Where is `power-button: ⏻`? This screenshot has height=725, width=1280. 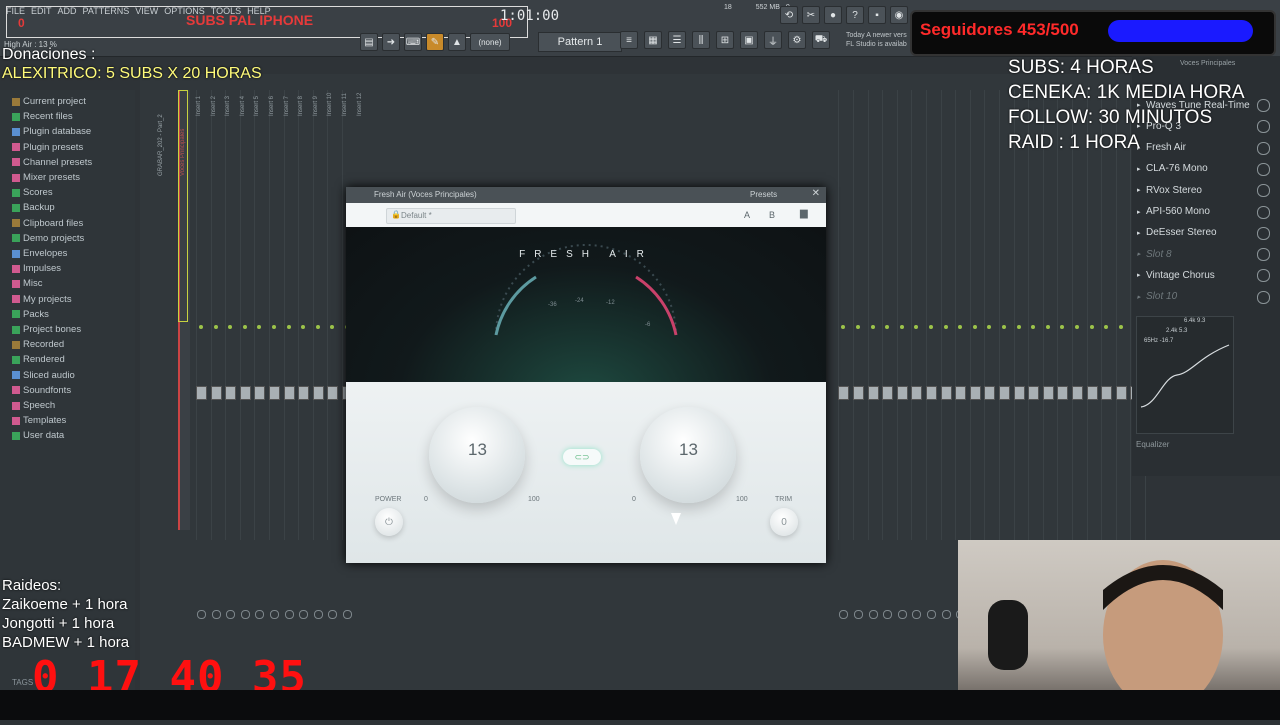 power-button: ⏻ is located at coordinates (389, 522).